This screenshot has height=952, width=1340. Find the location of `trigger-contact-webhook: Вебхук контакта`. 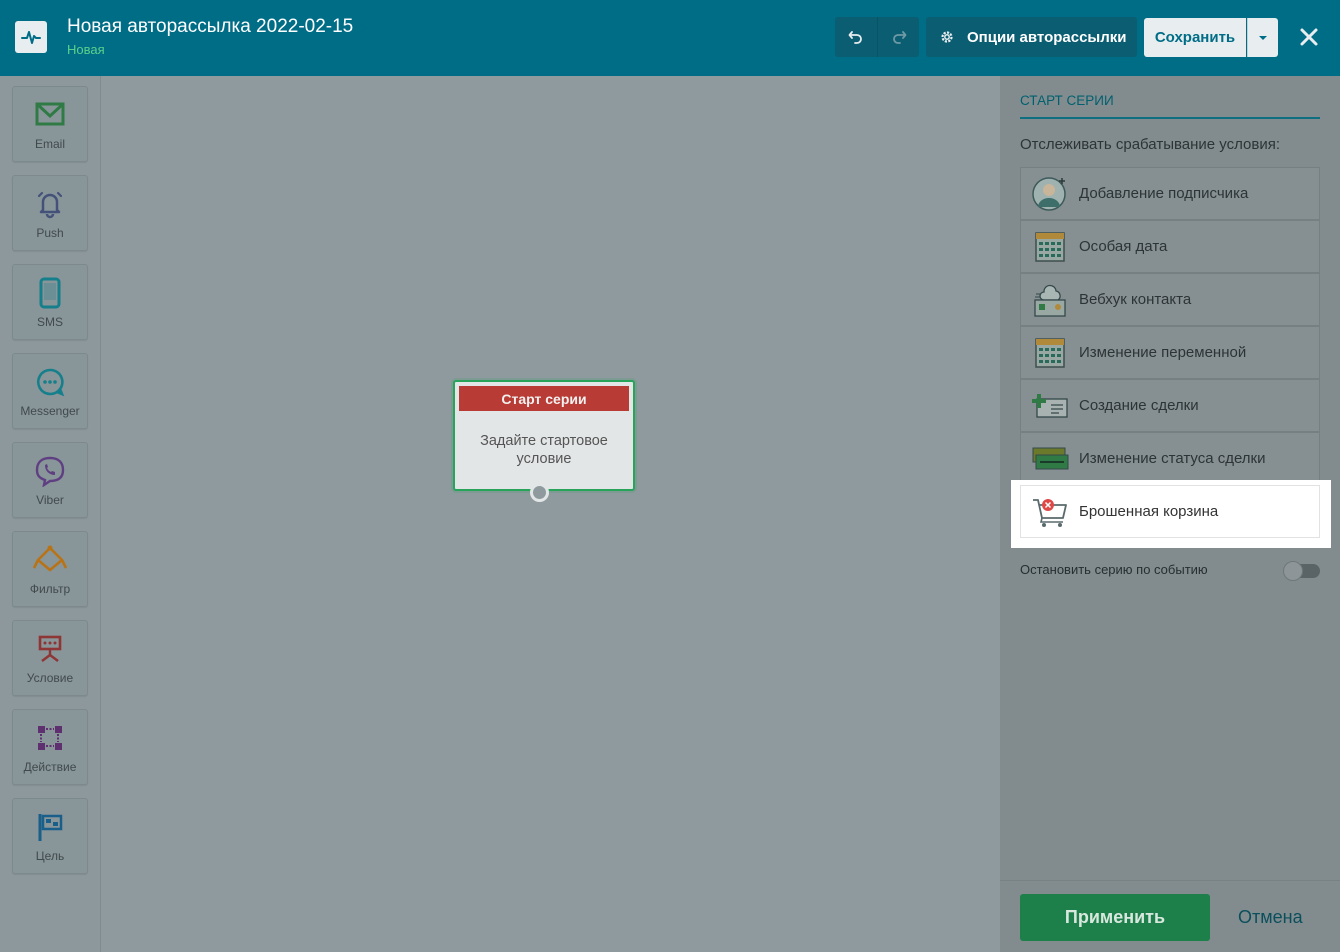

trigger-contact-webhook: Вебхук контакта is located at coordinates (1170, 299).